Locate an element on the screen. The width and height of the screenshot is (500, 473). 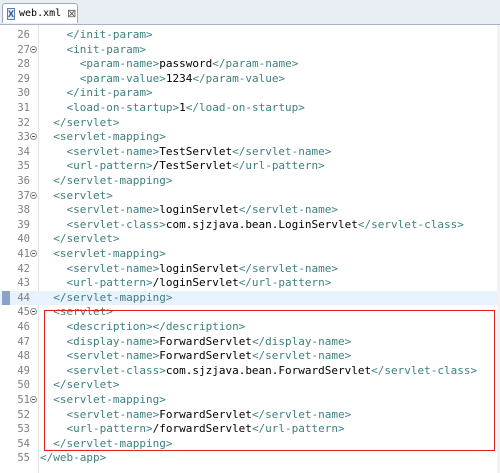
code-line: 51 <servlet-mapping> is located at coordinates (250, 400).